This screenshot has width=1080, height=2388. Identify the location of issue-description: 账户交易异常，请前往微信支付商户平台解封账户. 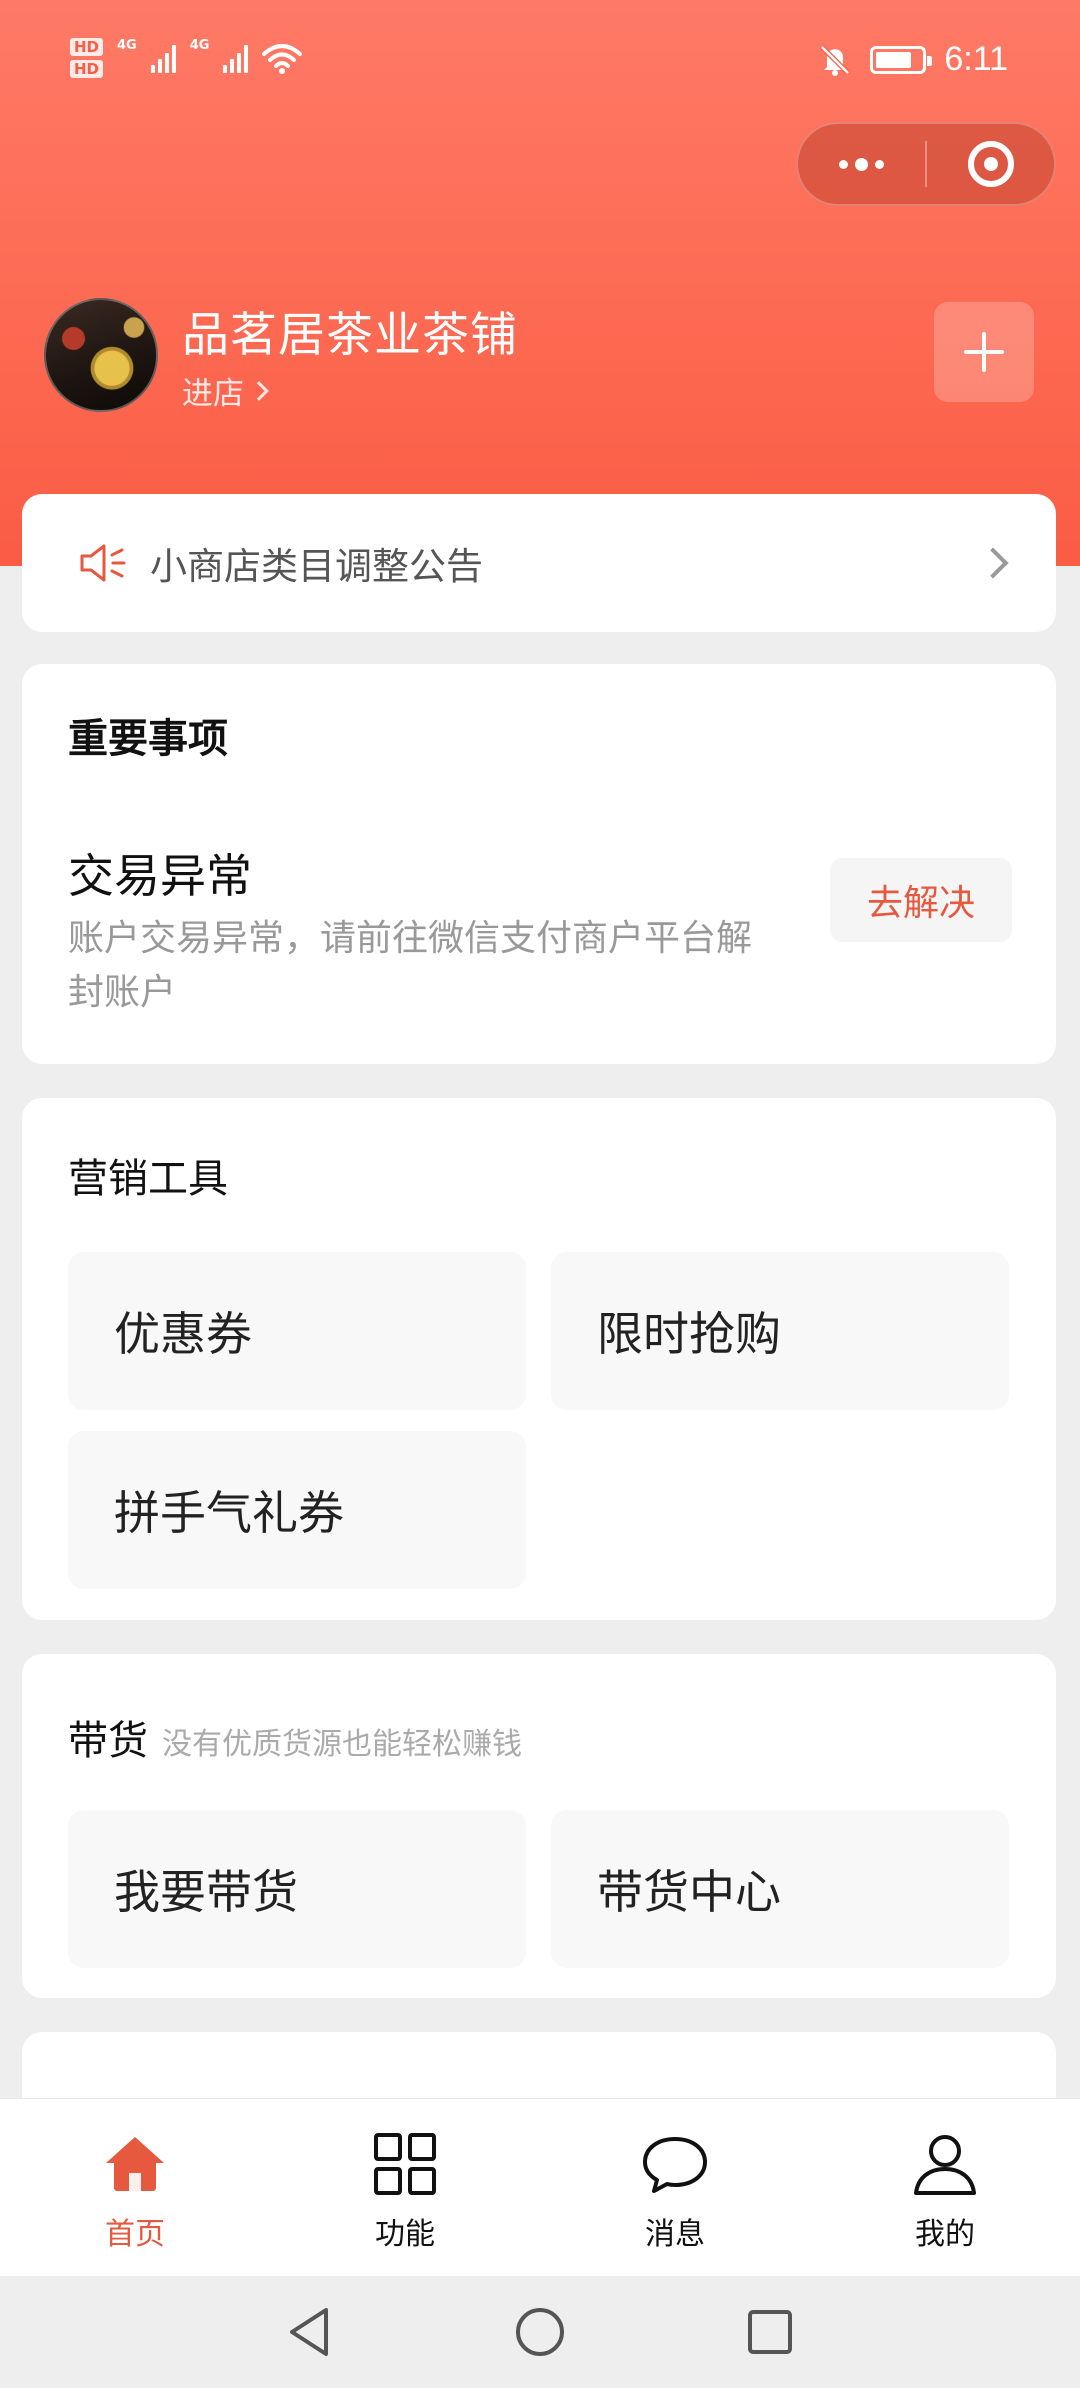
(410, 965).